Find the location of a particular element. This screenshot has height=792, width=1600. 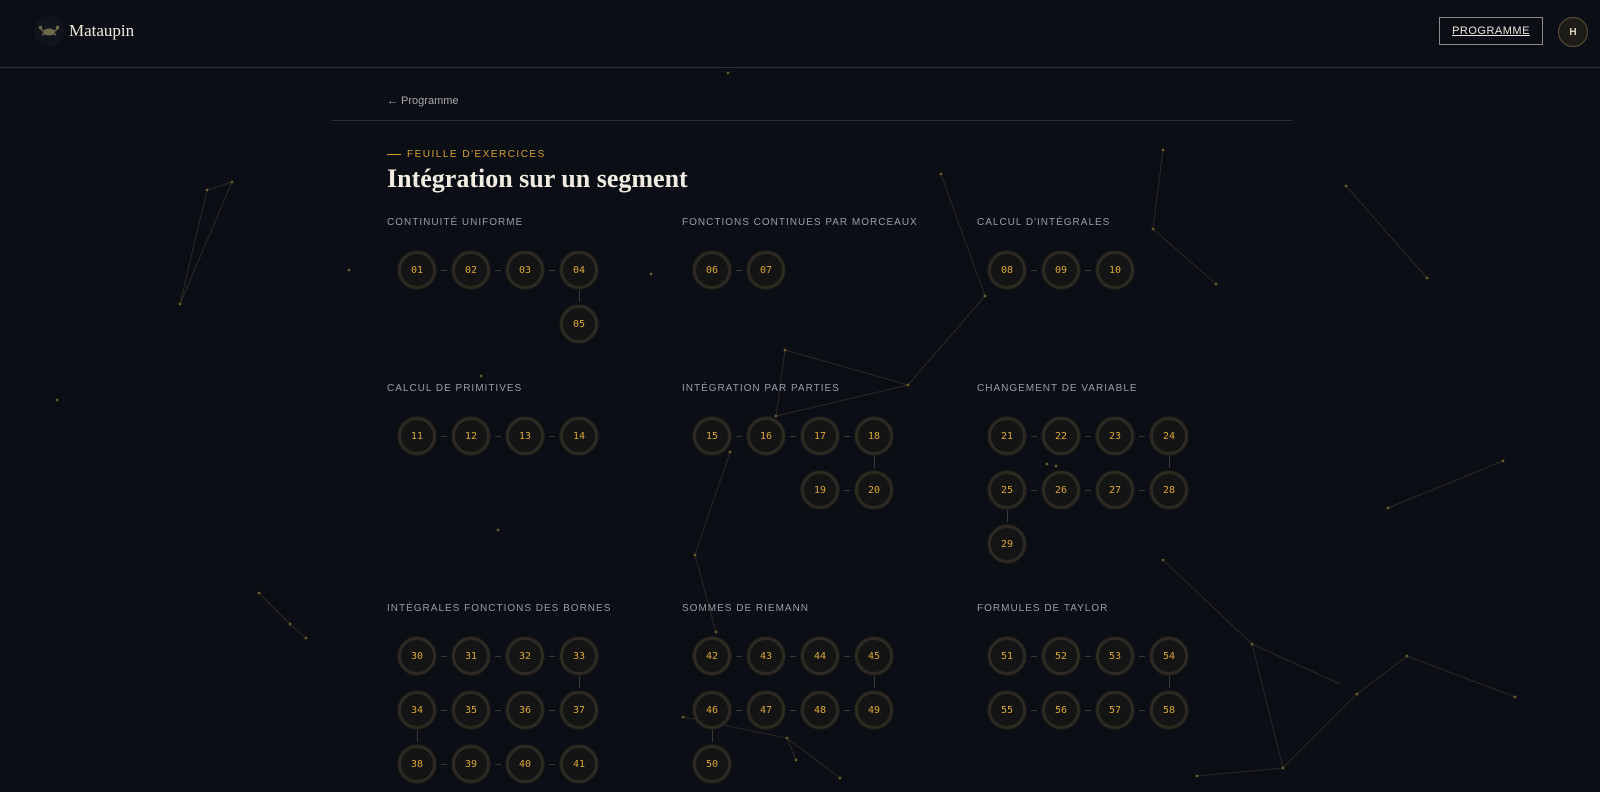

exercise-node: 09 is located at coordinates (1061, 270).